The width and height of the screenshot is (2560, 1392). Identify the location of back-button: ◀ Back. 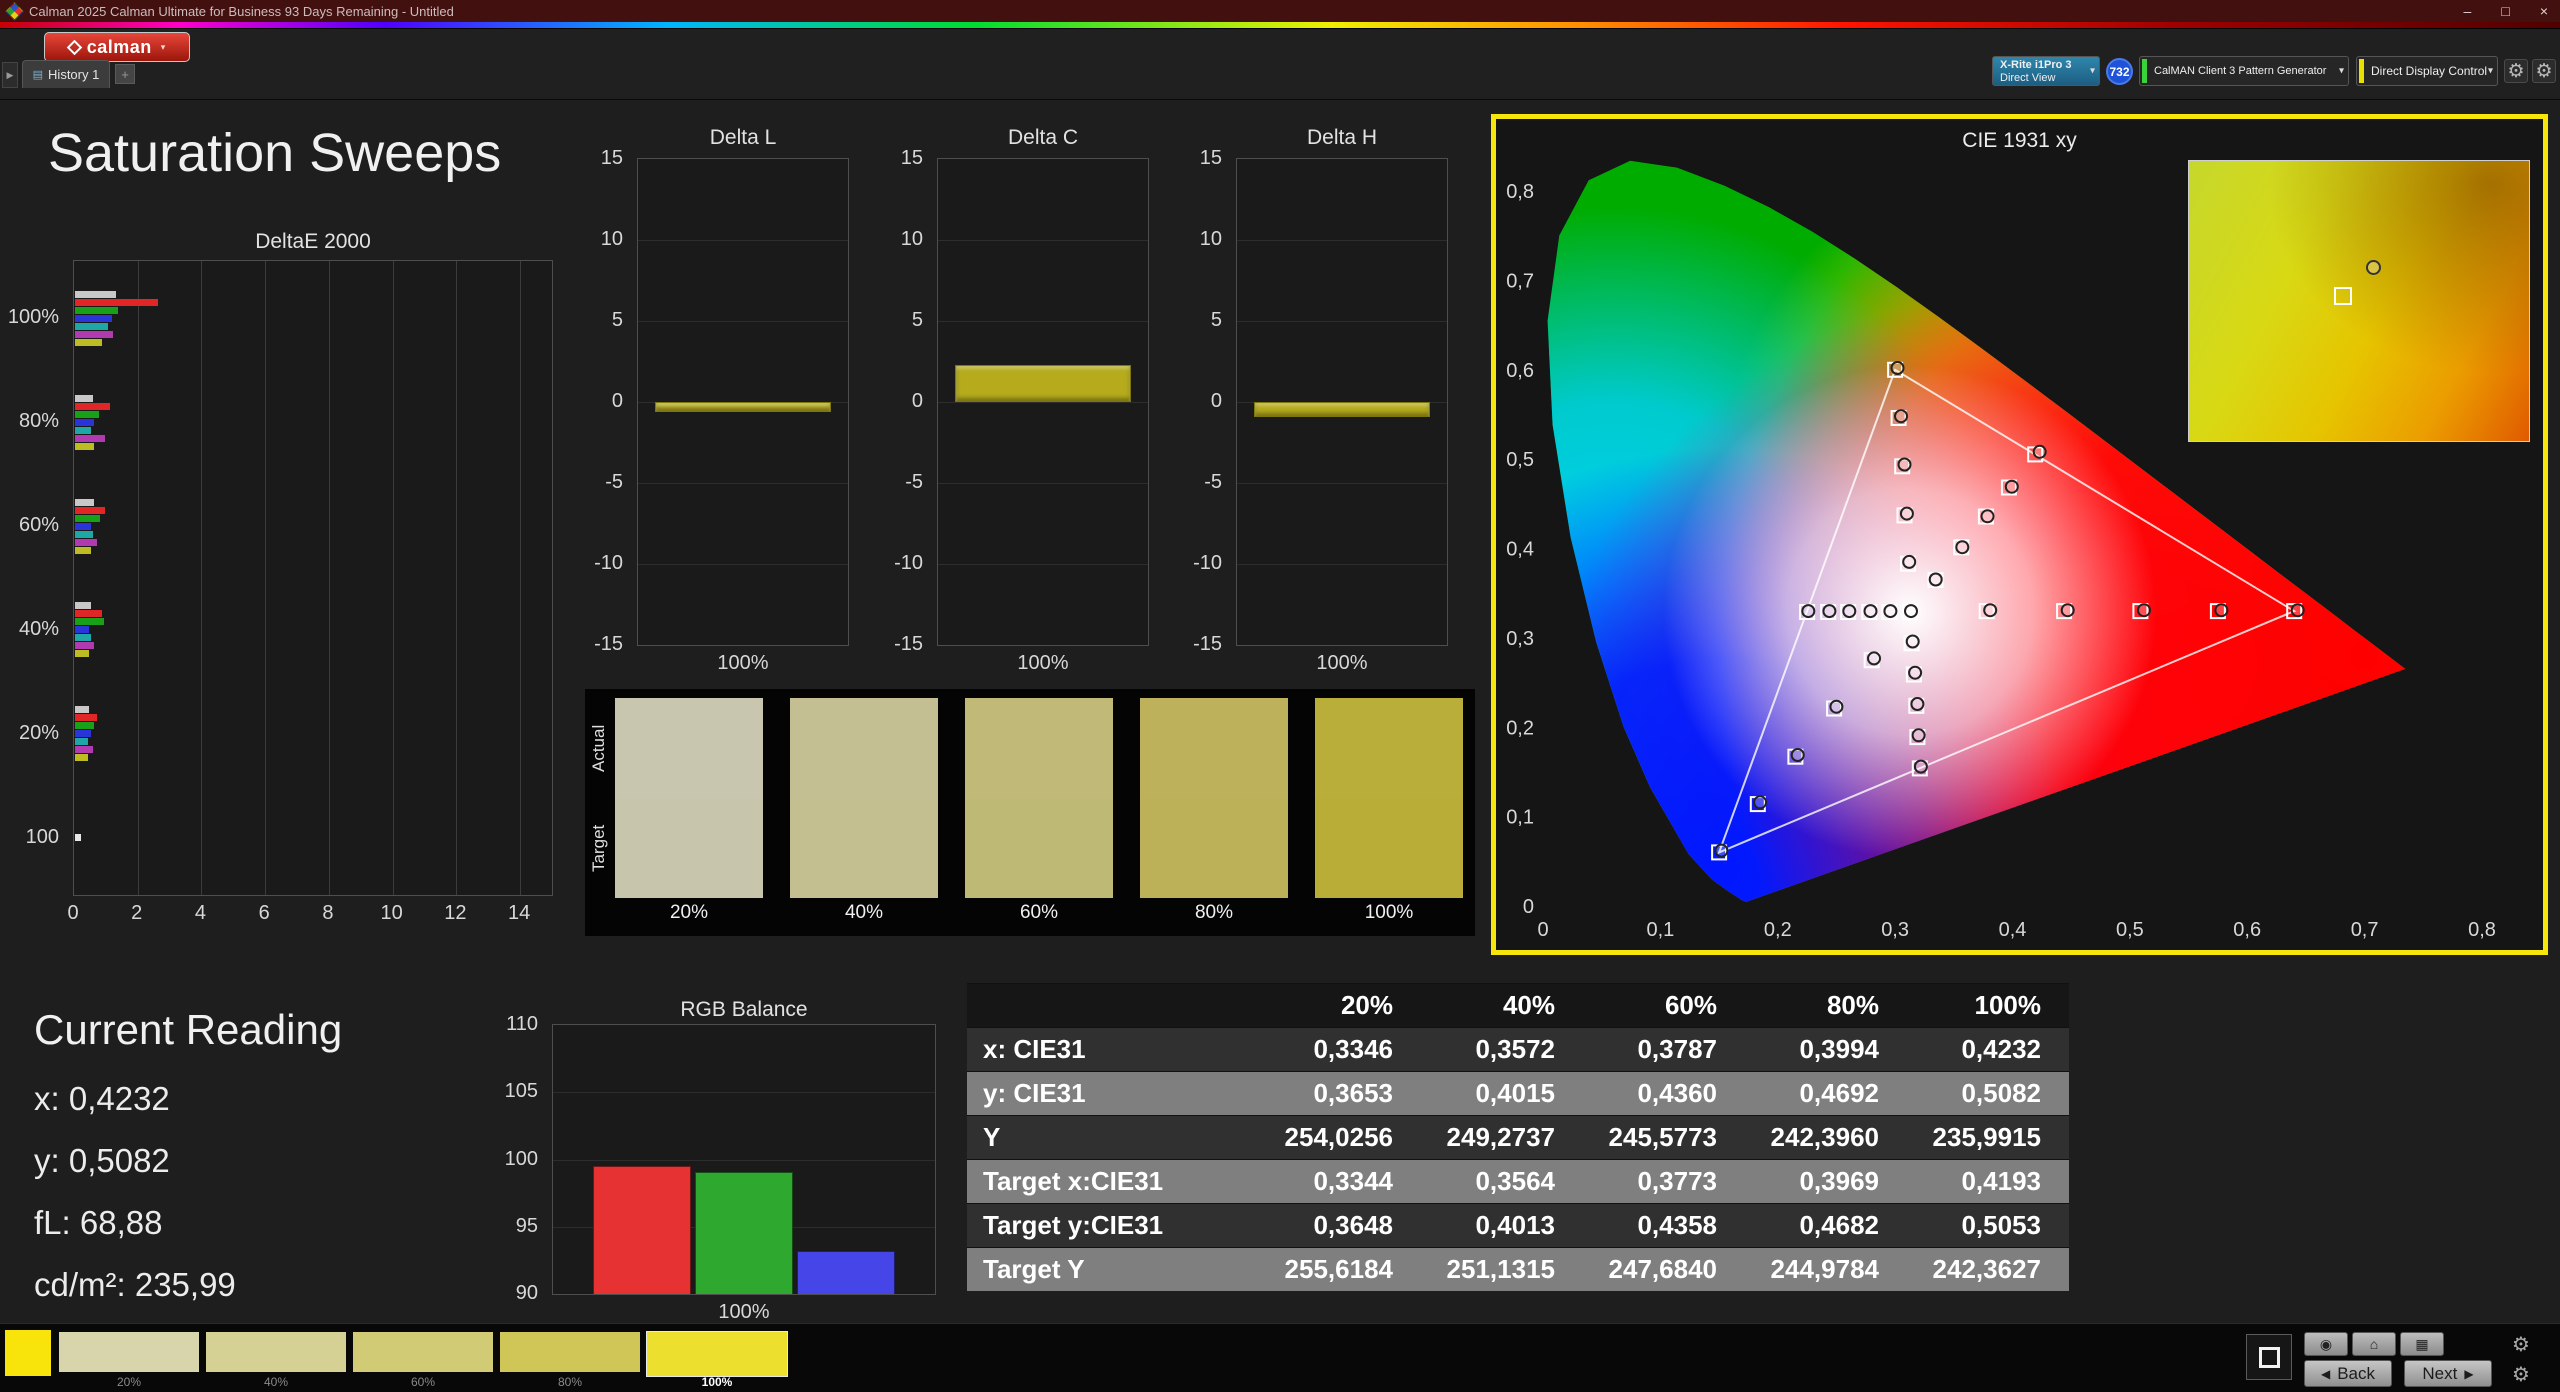
(2348, 1373).